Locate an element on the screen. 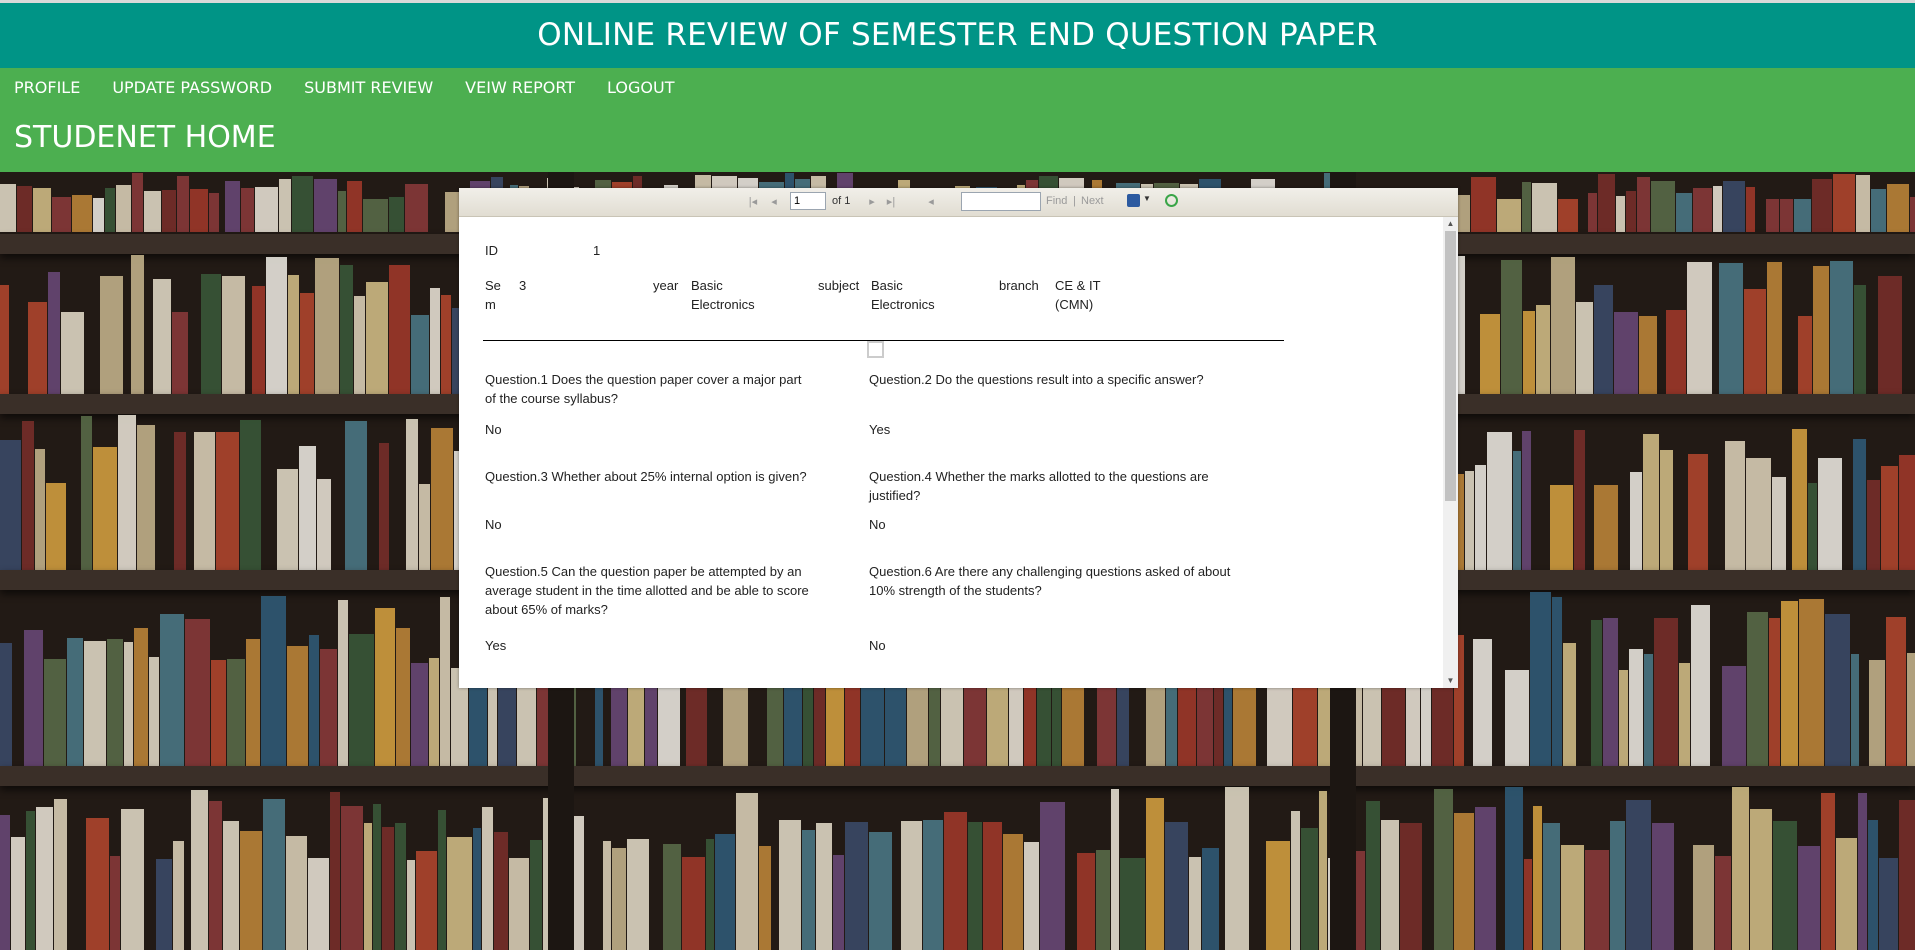  find-next-link: Next is located at coordinates (1092, 201).